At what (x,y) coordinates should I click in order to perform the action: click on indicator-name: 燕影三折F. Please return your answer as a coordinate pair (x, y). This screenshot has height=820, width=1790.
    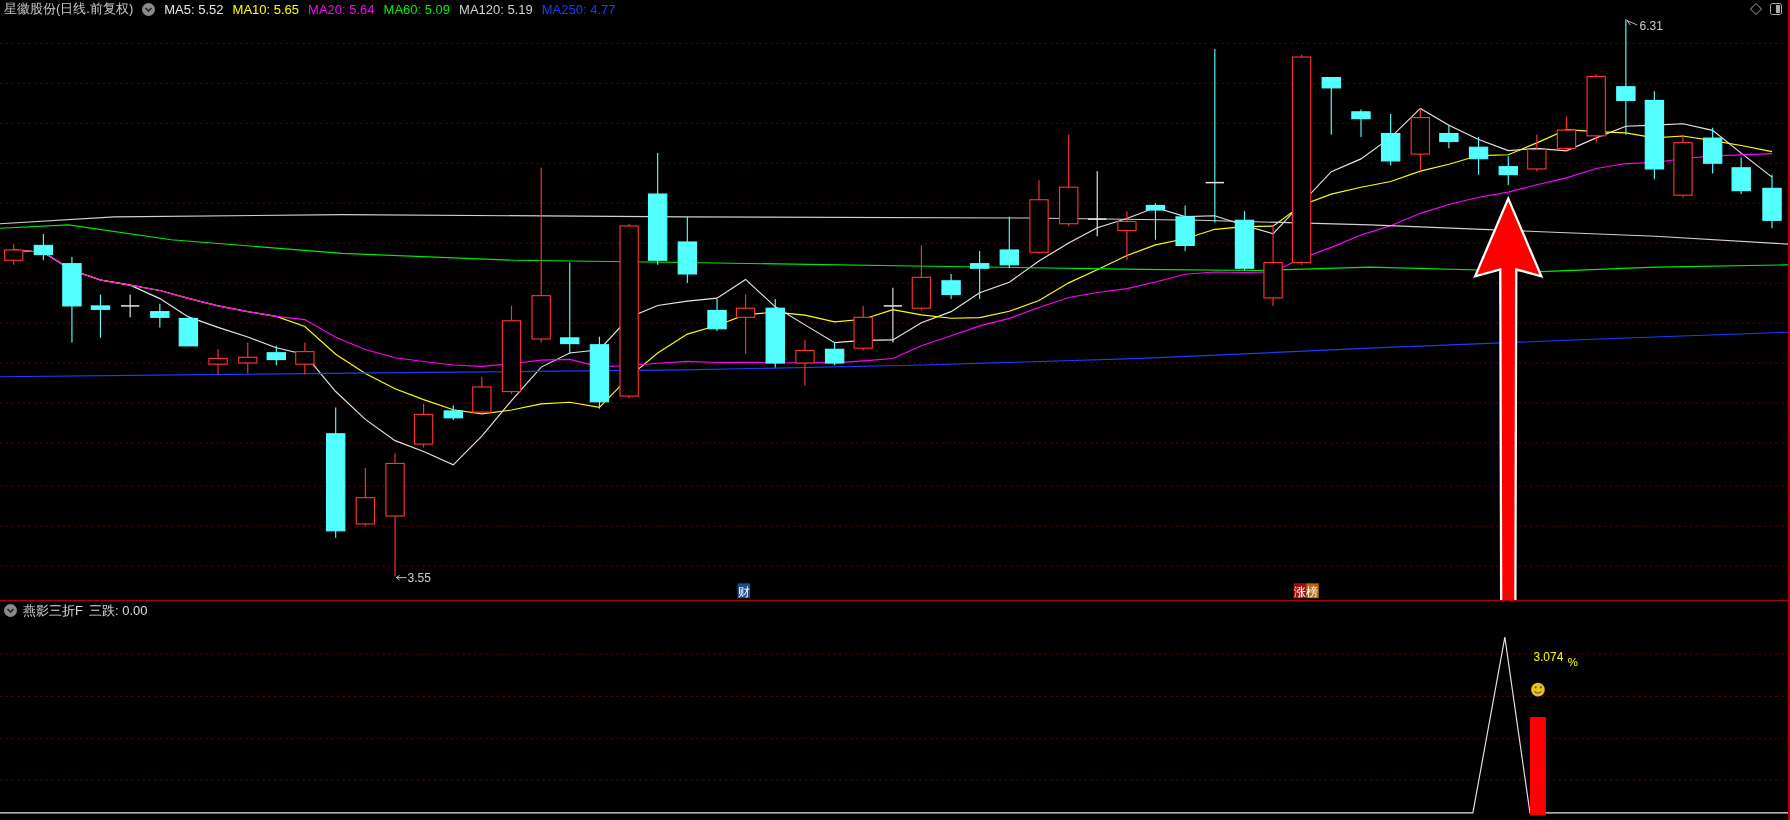
    Looking at the image, I should click on (53, 610).